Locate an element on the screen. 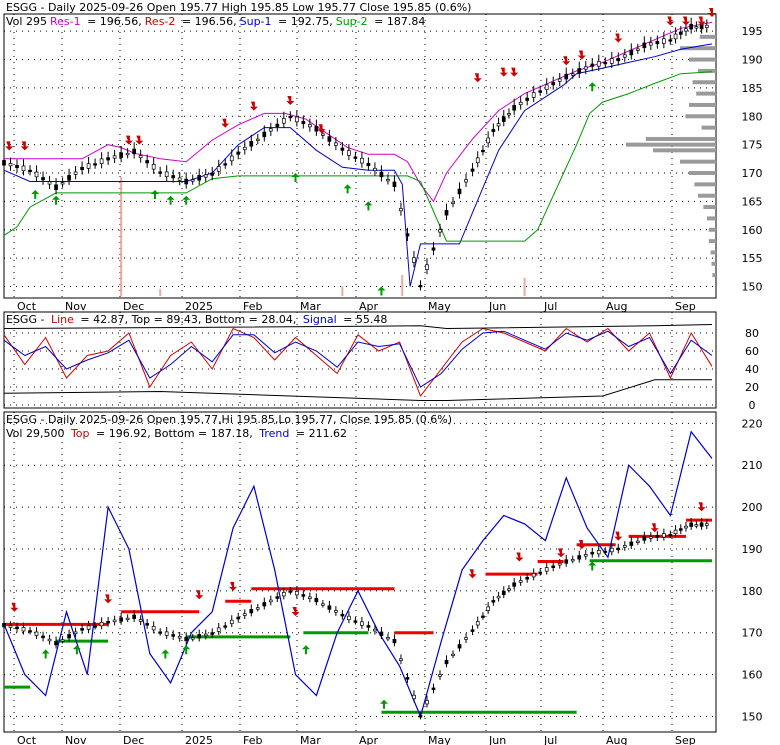 This screenshot has width=780, height=745. legend-part: = 211.62 is located at coordinates (319, 433).